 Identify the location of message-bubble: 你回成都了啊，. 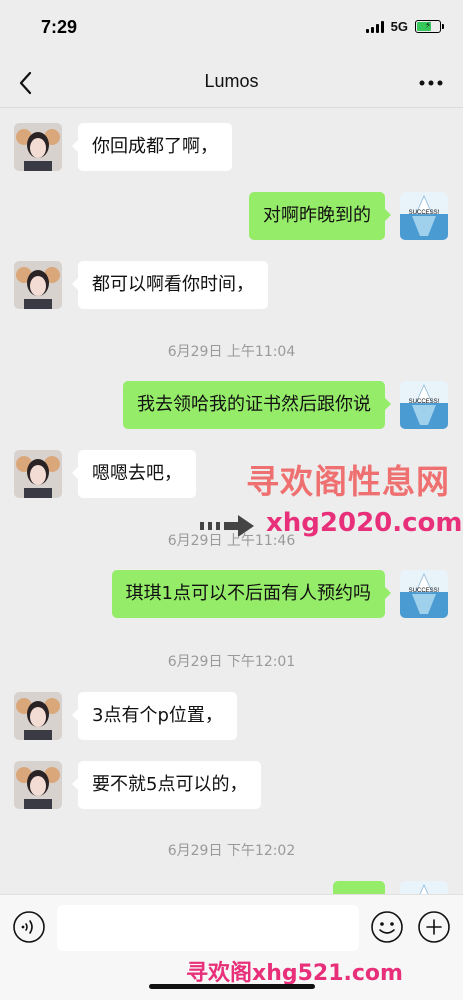
(152, 147).